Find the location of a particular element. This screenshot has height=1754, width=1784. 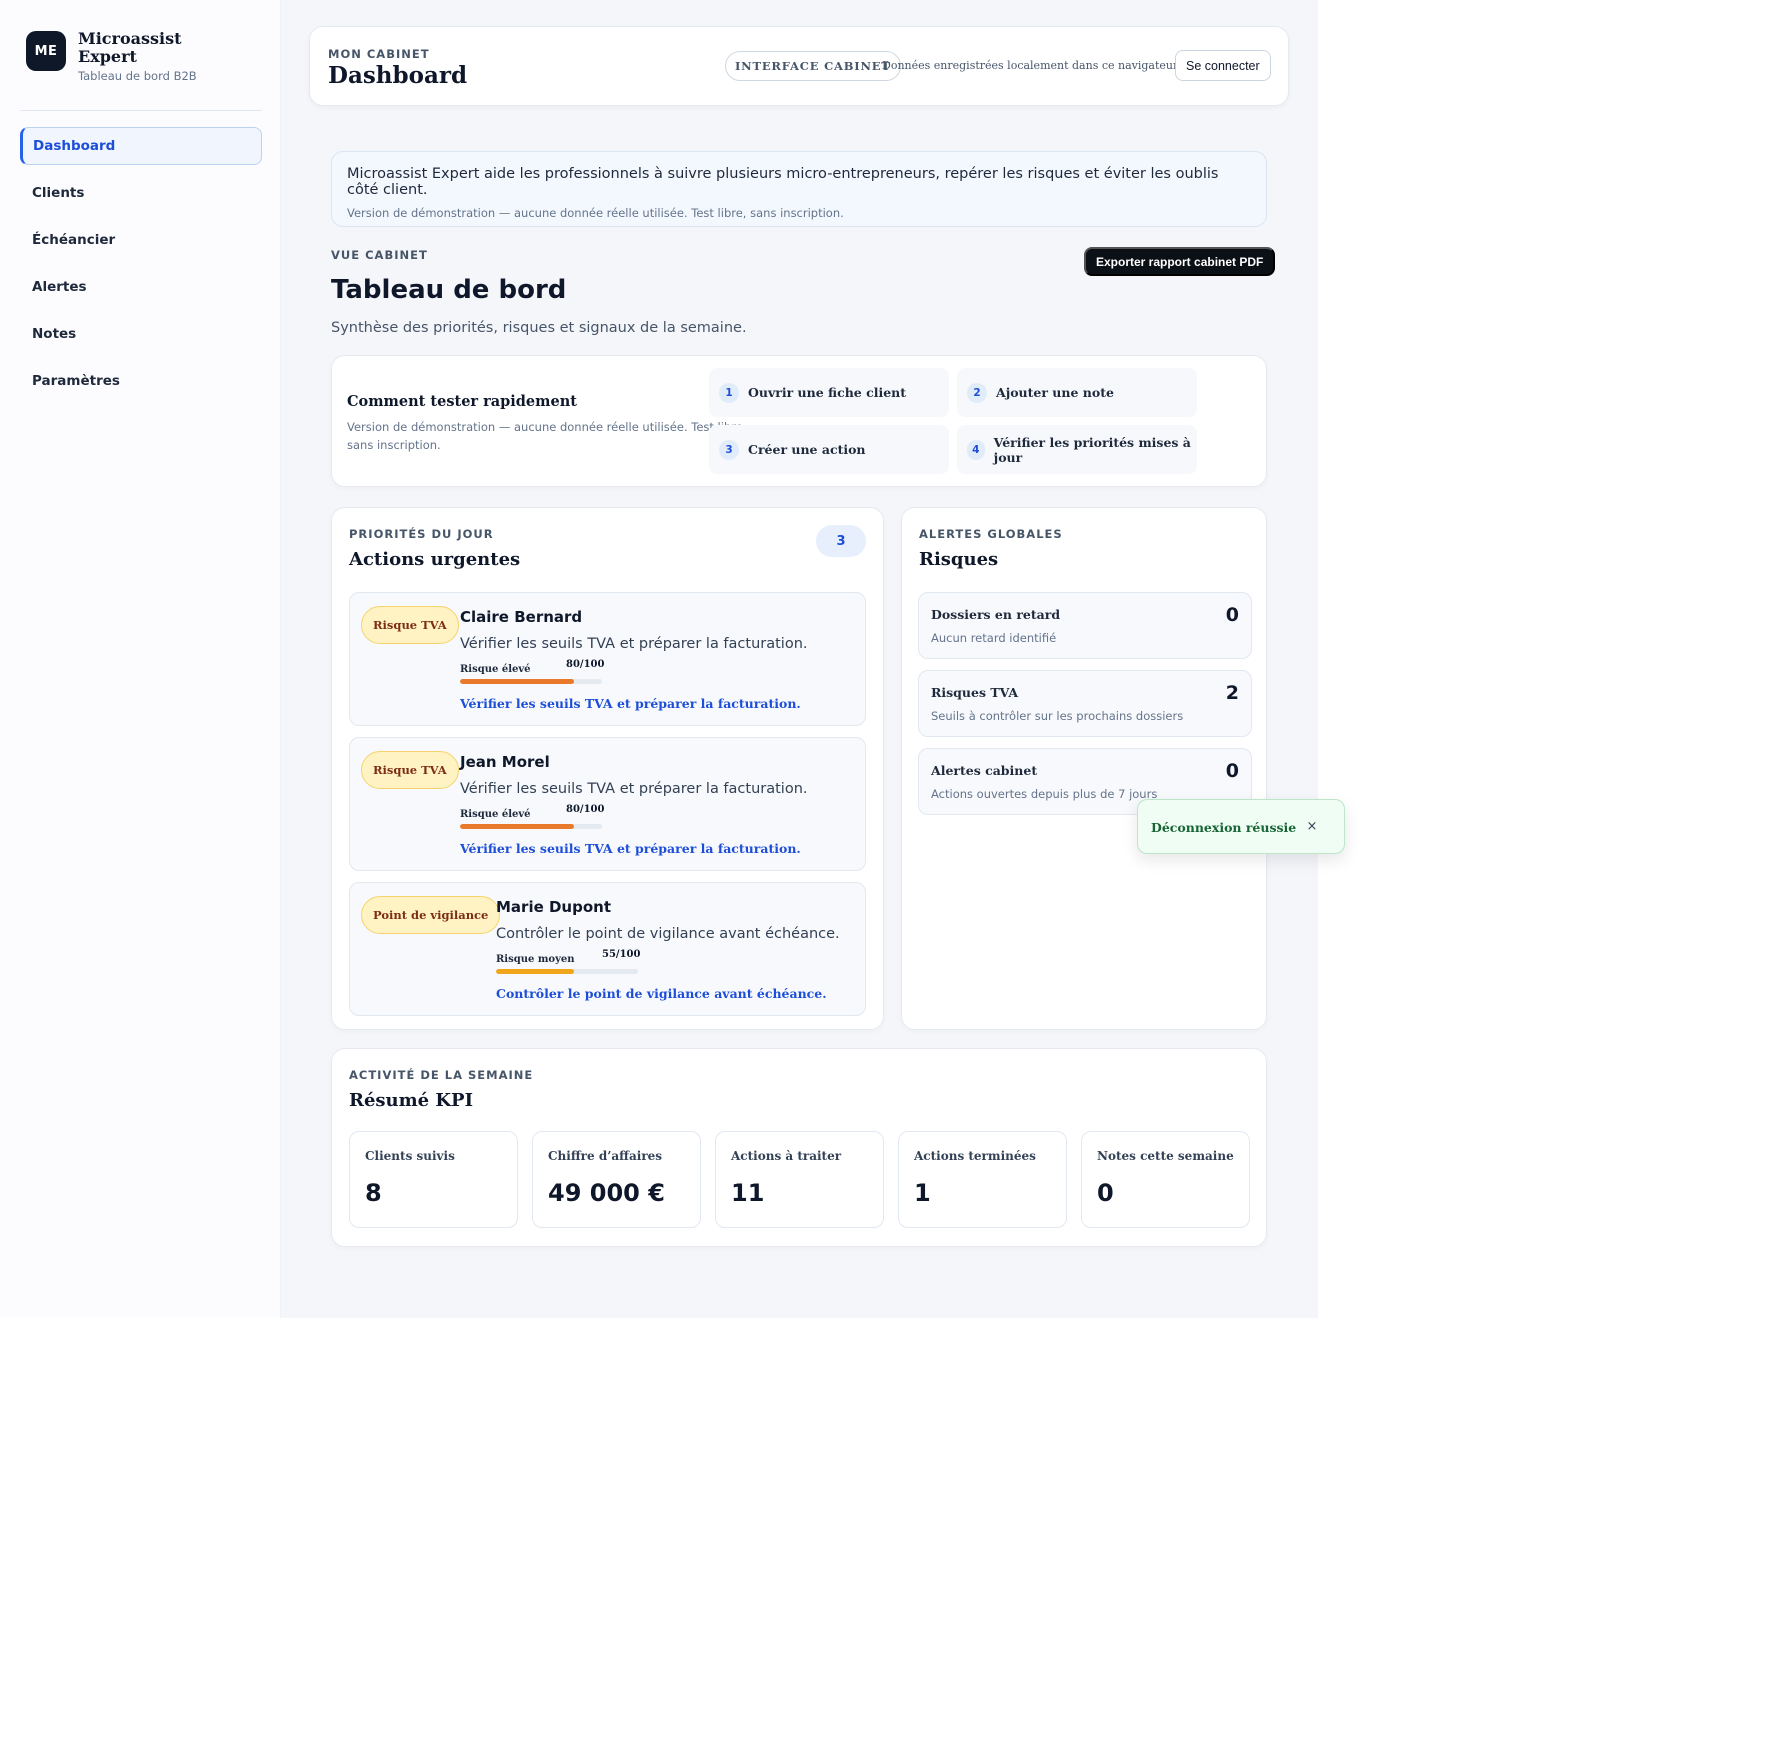

risks-eyebrow: ALERTES GLOBALES is located at coordinates (991, 534).